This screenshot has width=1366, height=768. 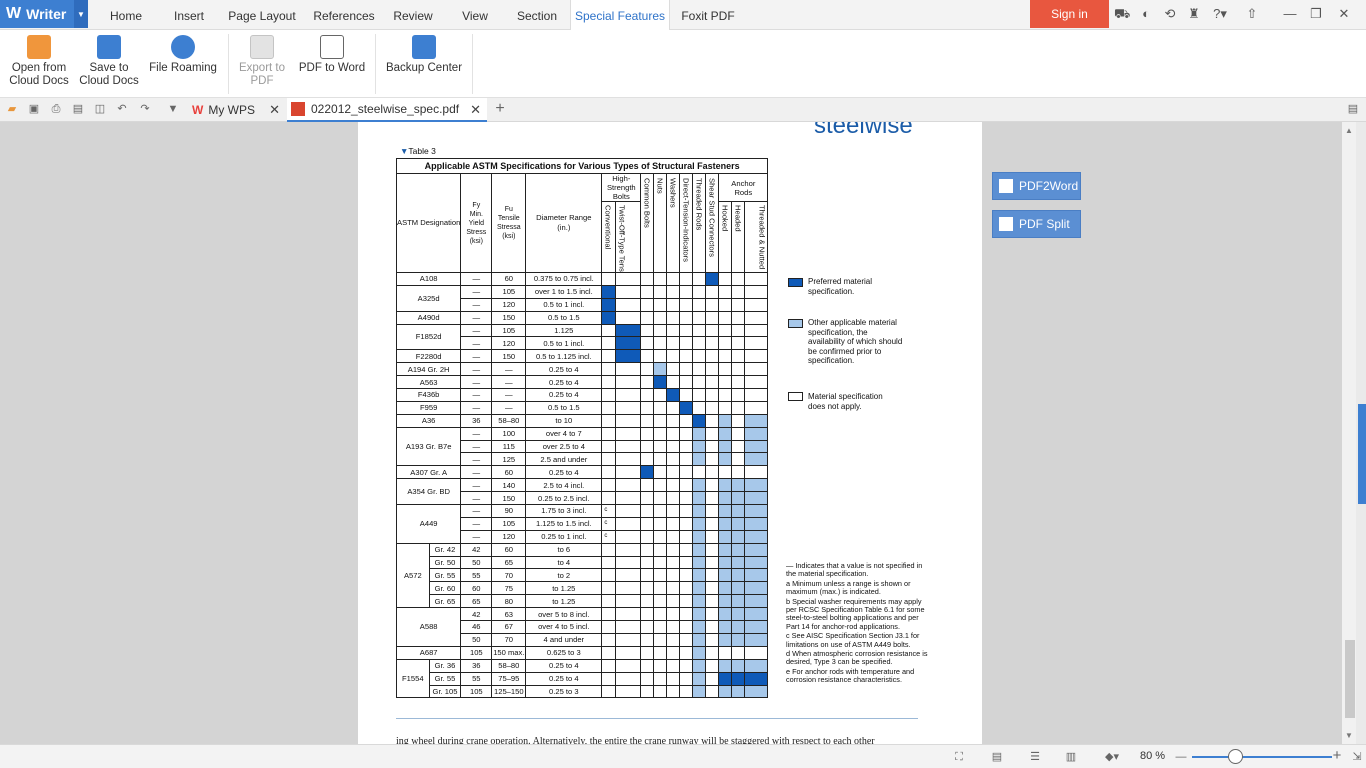 I want to click on open-folder-icon: ▰, so click(x=12, y=109).